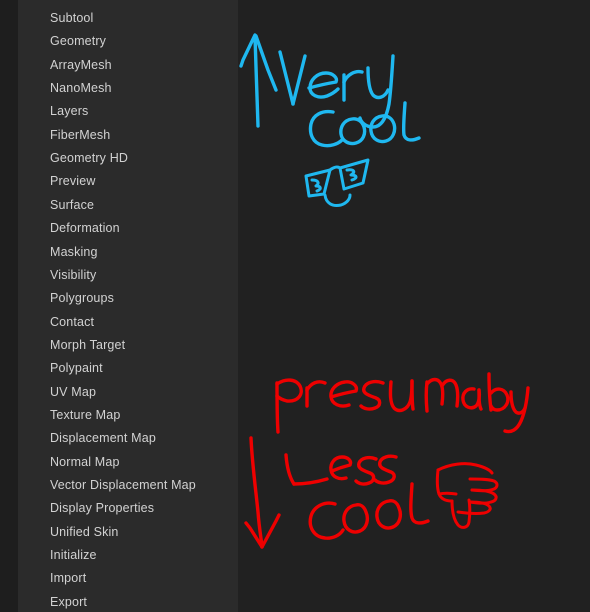  What do you see at coordinates (143, 181) in the screenshot?
I see `menu-item-preview: Preview` at bounding box center [143, 181].